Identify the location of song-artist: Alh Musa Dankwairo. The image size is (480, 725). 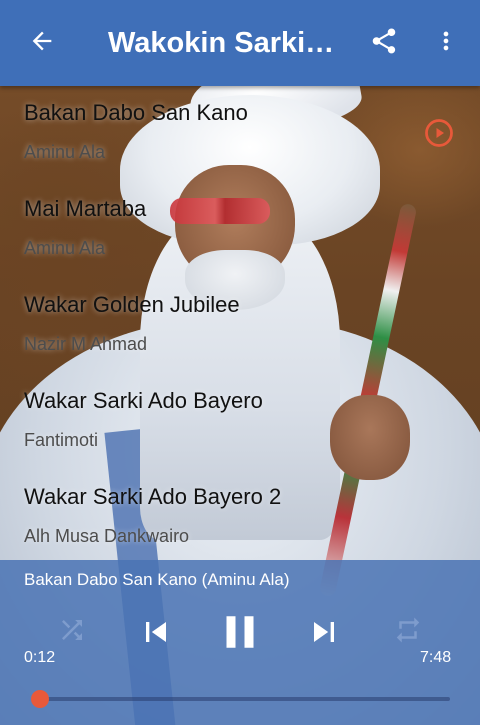
(107, 536).